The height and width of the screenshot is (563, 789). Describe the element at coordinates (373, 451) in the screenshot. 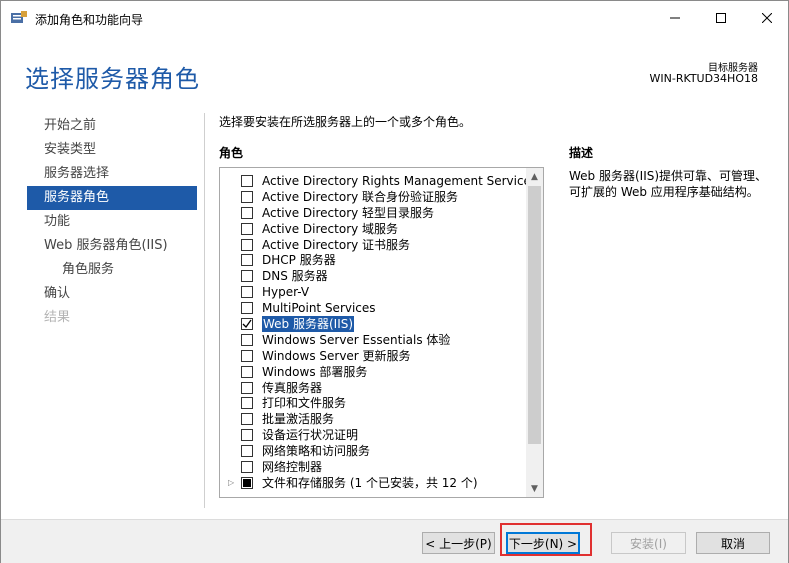

I see `role-item: 网络策略和访问服务` at that location.